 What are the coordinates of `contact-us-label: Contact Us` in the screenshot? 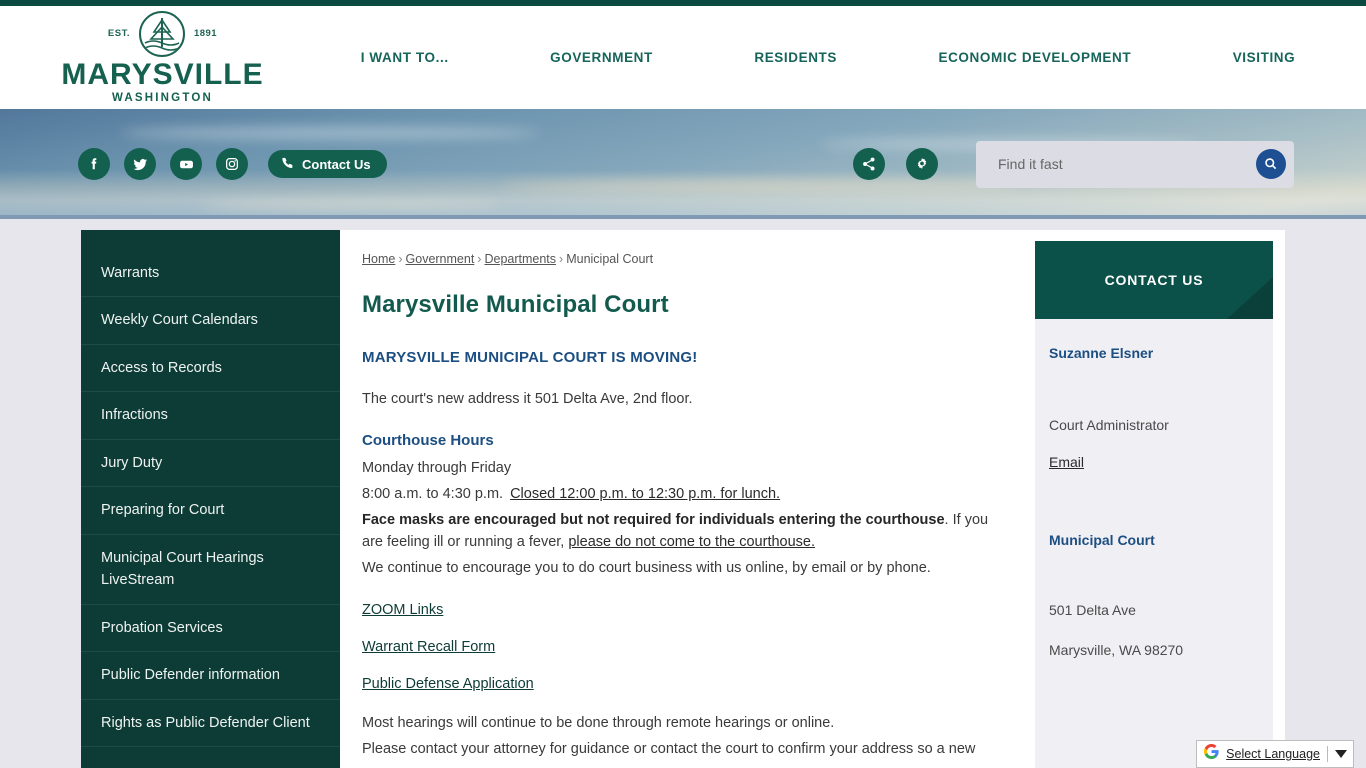 It's located at (336, 164).